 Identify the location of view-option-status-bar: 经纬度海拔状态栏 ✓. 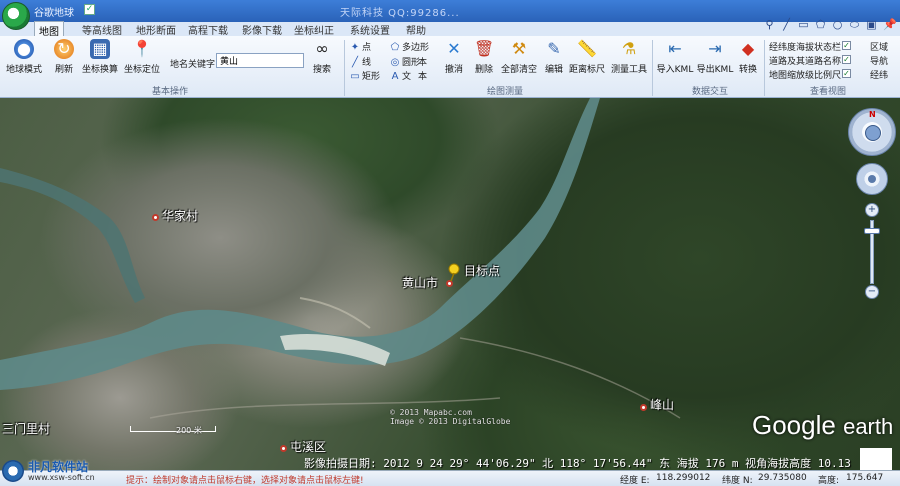
(810, 46).